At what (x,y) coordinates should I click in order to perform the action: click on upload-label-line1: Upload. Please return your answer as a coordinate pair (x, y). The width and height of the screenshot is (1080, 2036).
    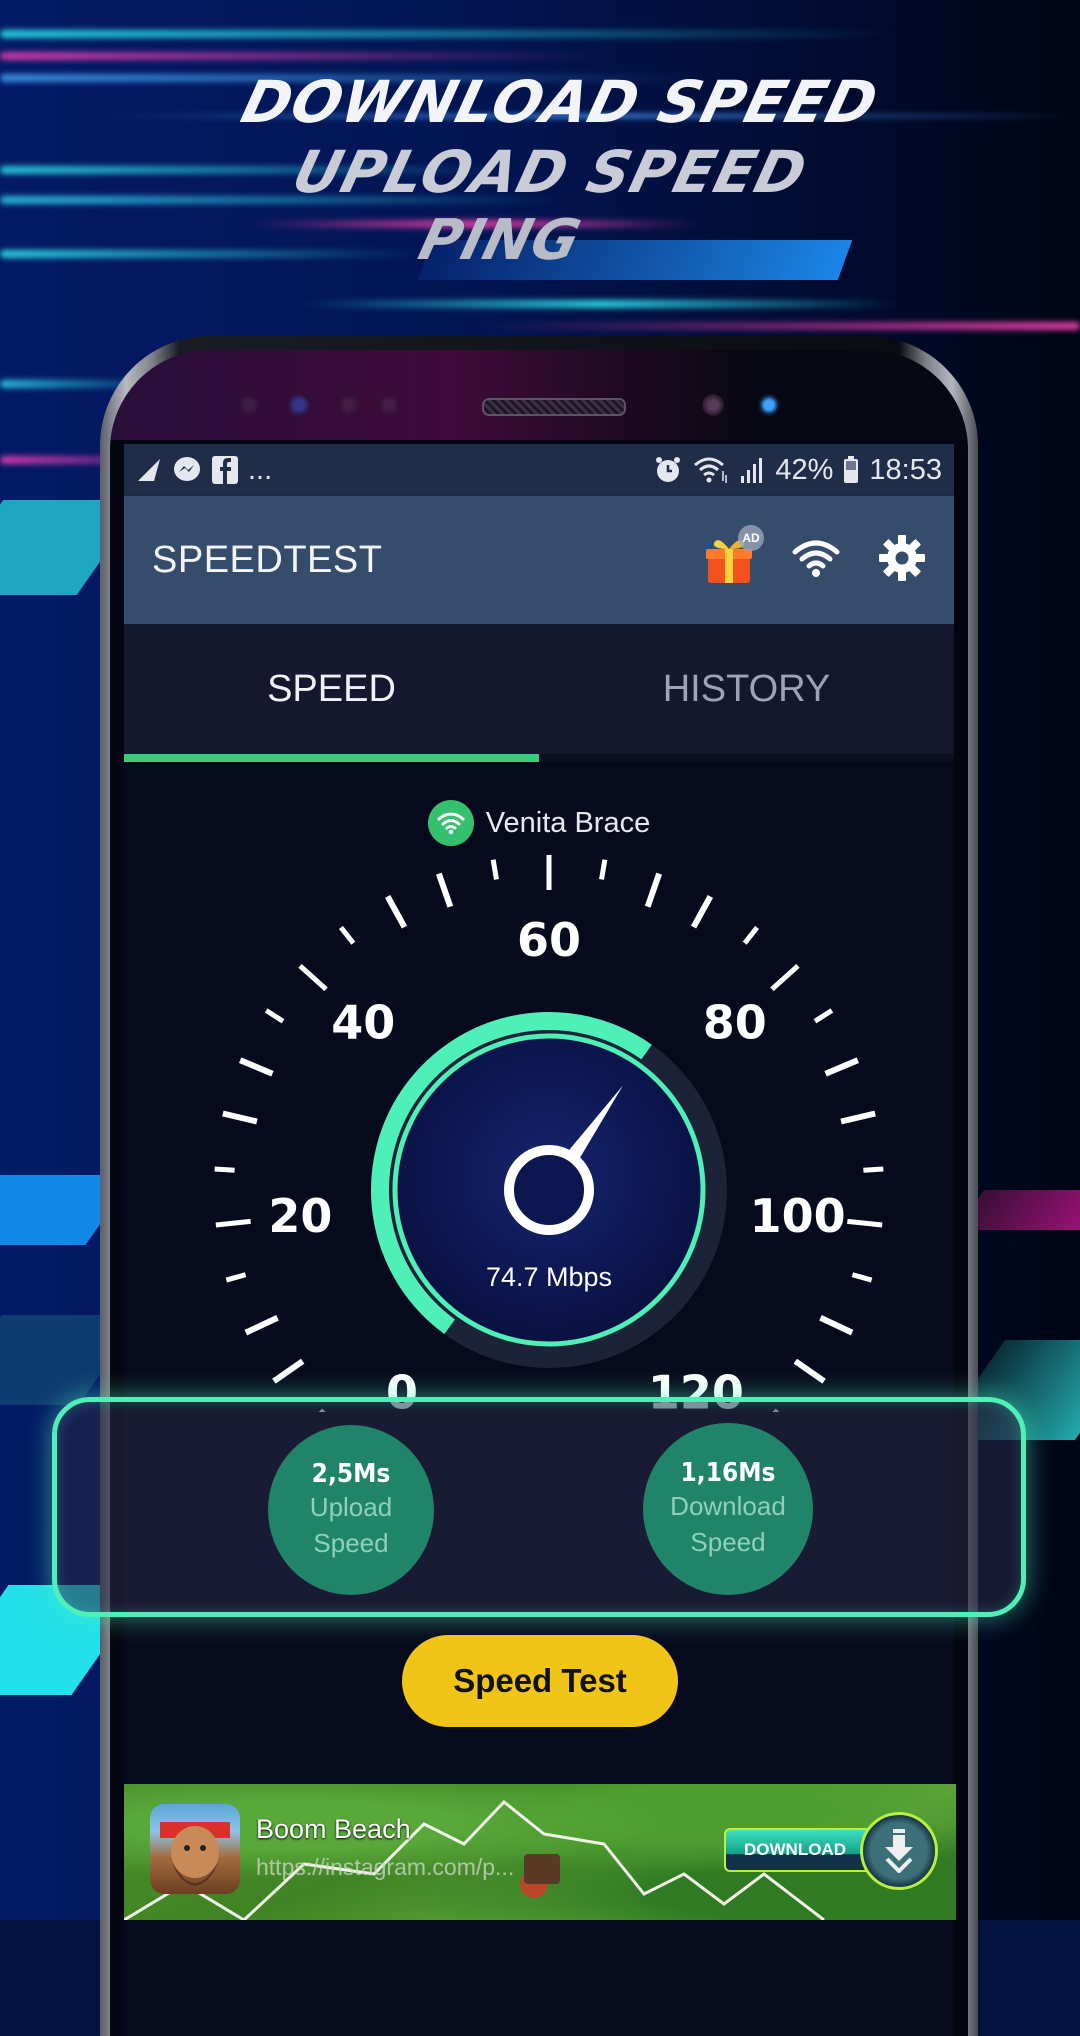
    Looking at the image, I should click on (351, 1507).